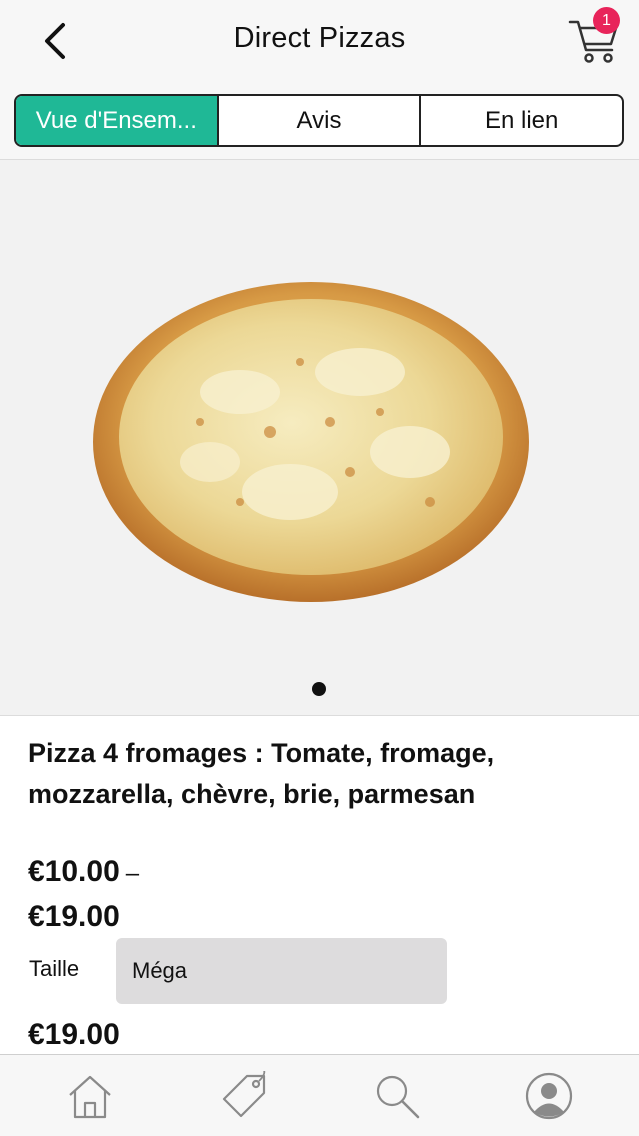  I want to click on current-price: €19.00, so click(74, 1034).